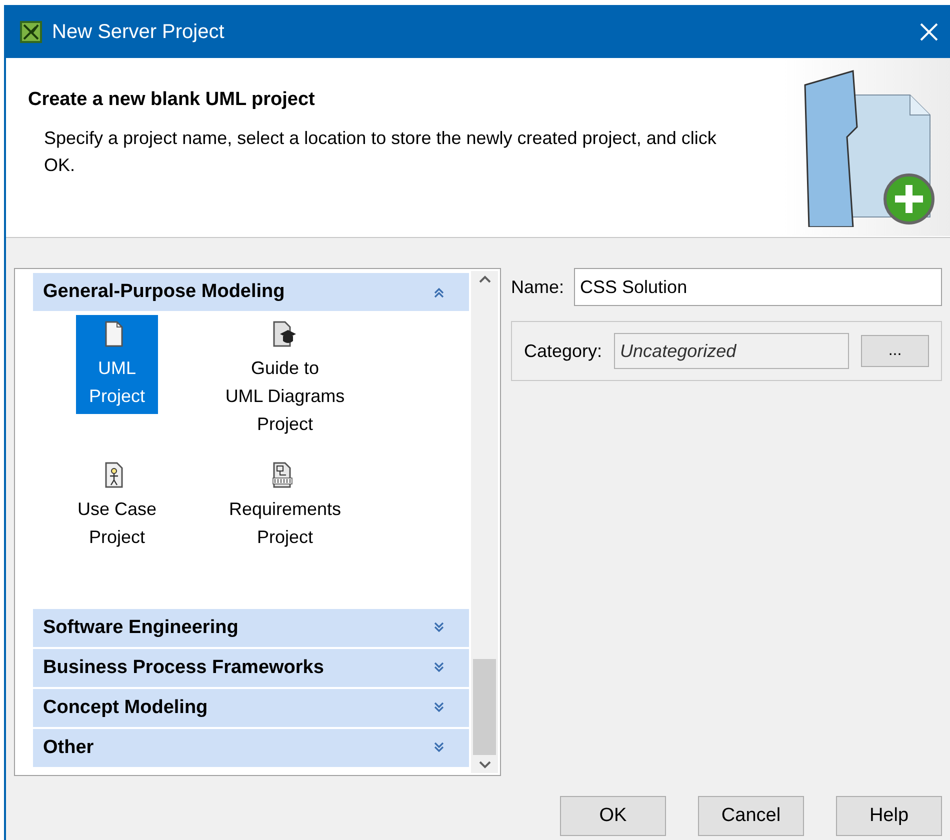 This screenshot has width=950, height=840. What do you see at coordinates (758, 287) in the screenshot?
I see `name-input: CSS Solution` at bounding box center [758, 287].